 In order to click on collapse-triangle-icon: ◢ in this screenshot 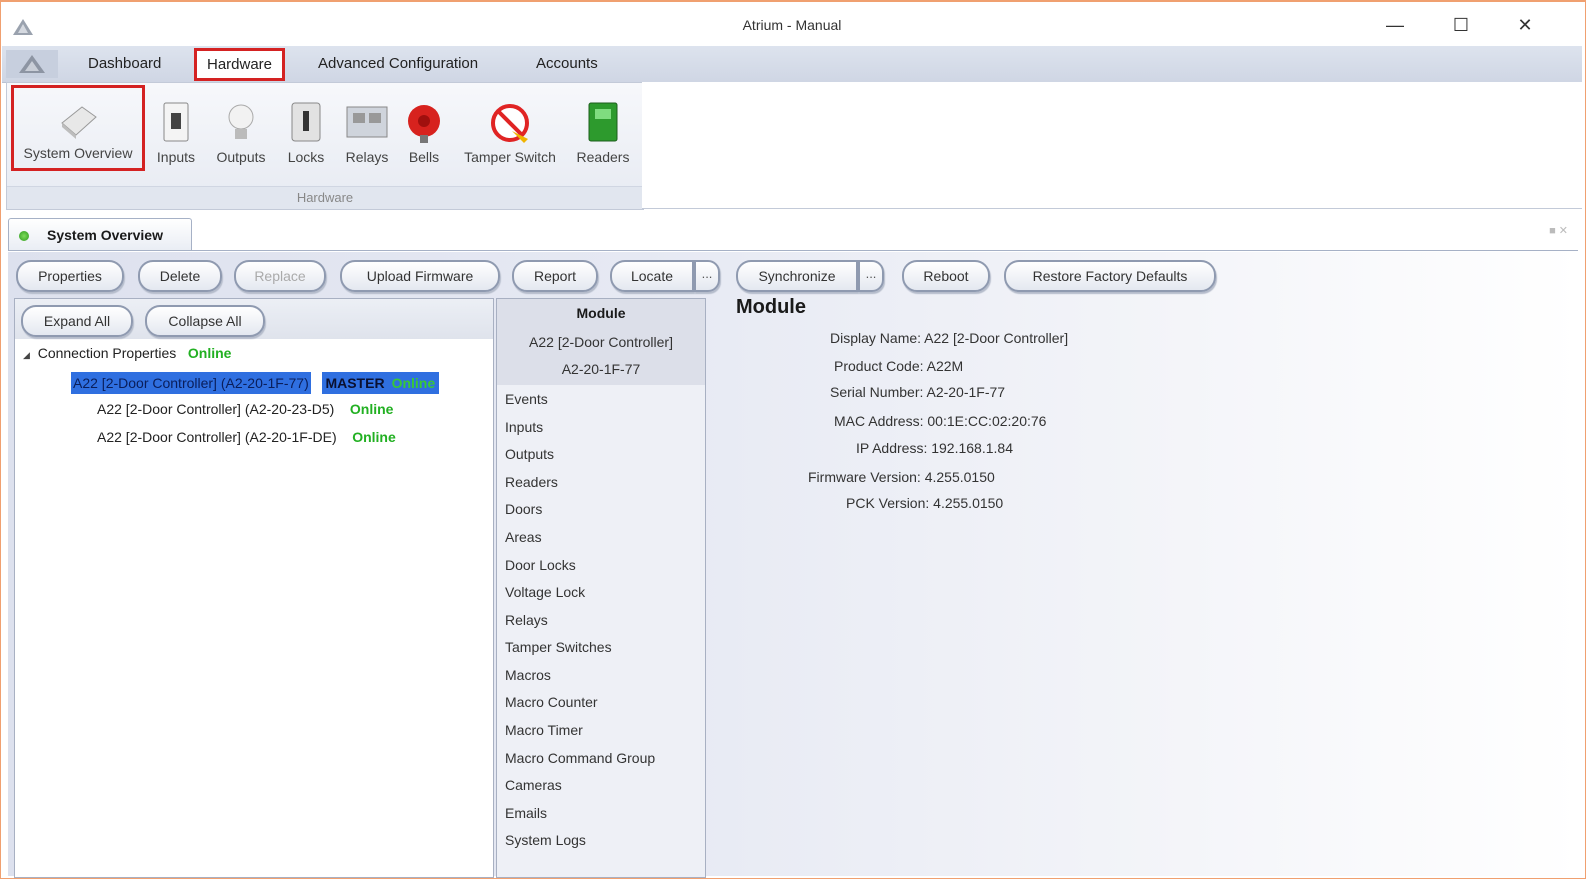, I will do `click(26, 355)`.